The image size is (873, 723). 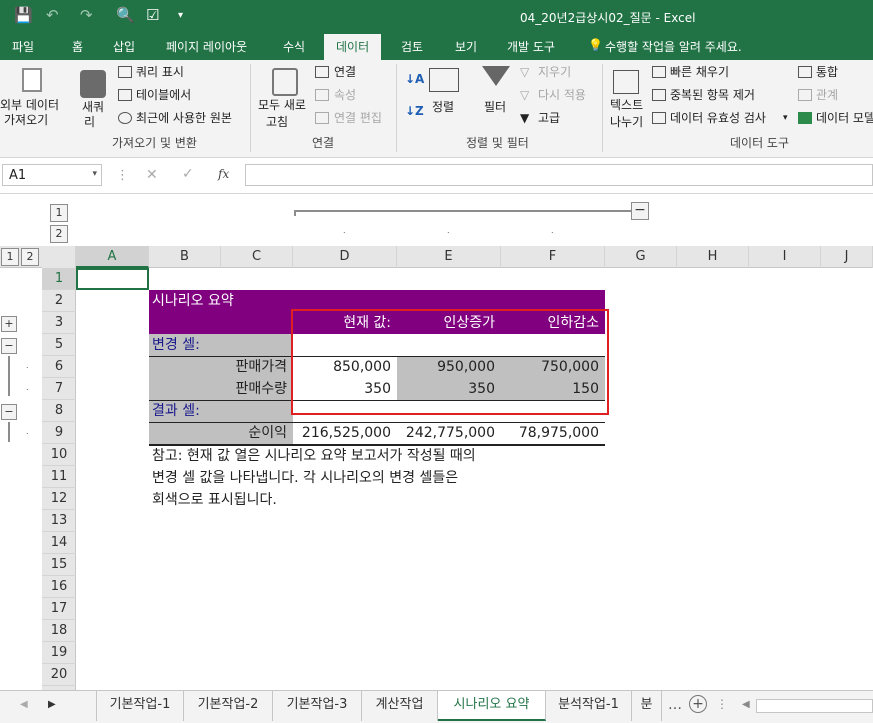 I want to click on row-outline-level-1: 1, so click(x=10, y=257).